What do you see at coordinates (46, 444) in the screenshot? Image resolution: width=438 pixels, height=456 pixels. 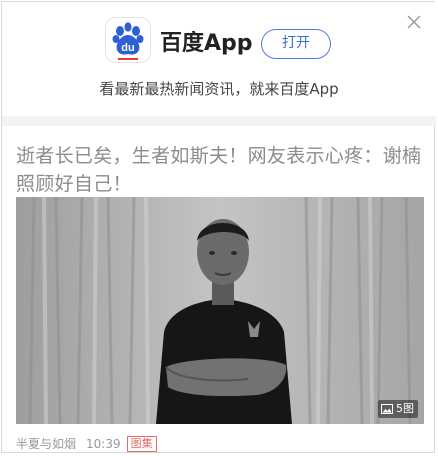 I see `article-source: 半夏与如烟` at bounding box center [46, 444].